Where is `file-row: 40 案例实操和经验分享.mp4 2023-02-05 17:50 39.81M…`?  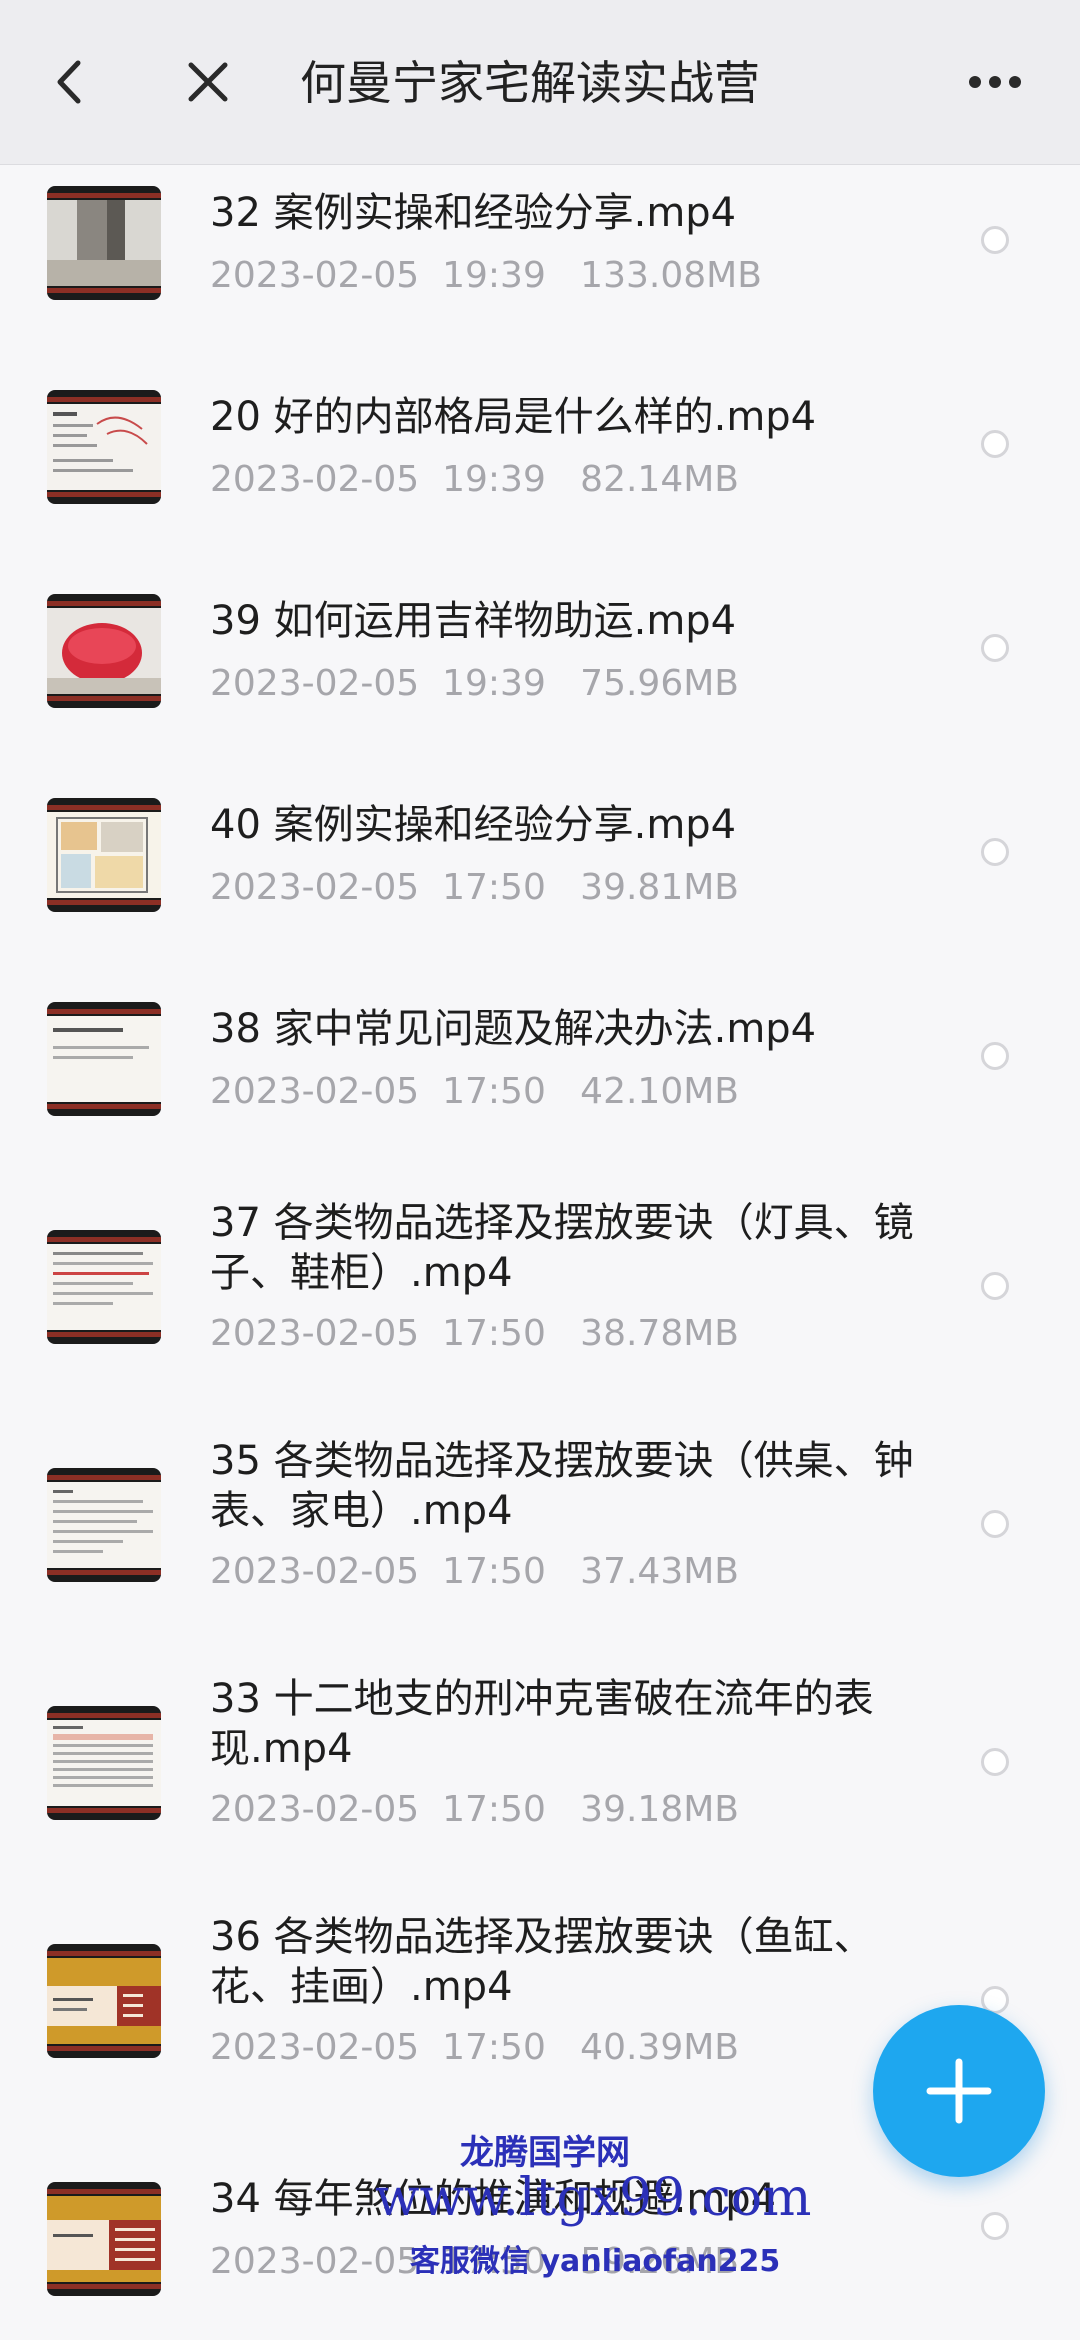
file-row: 40 案例实操和经验分享.mp4 2023-02-05 17:50 39.81M… is located at coordinates (540, 878).